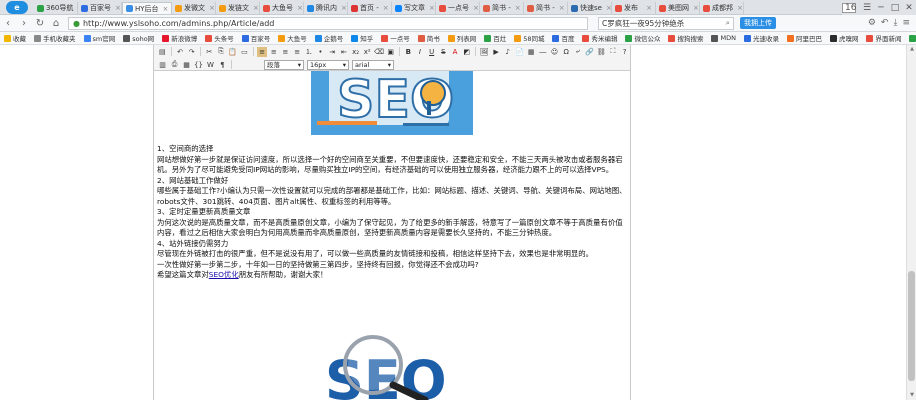  What do you see at coordinates (186, 65) in the screenshot?
I see `template-icon: ▦` at bounding box center [186, 65].